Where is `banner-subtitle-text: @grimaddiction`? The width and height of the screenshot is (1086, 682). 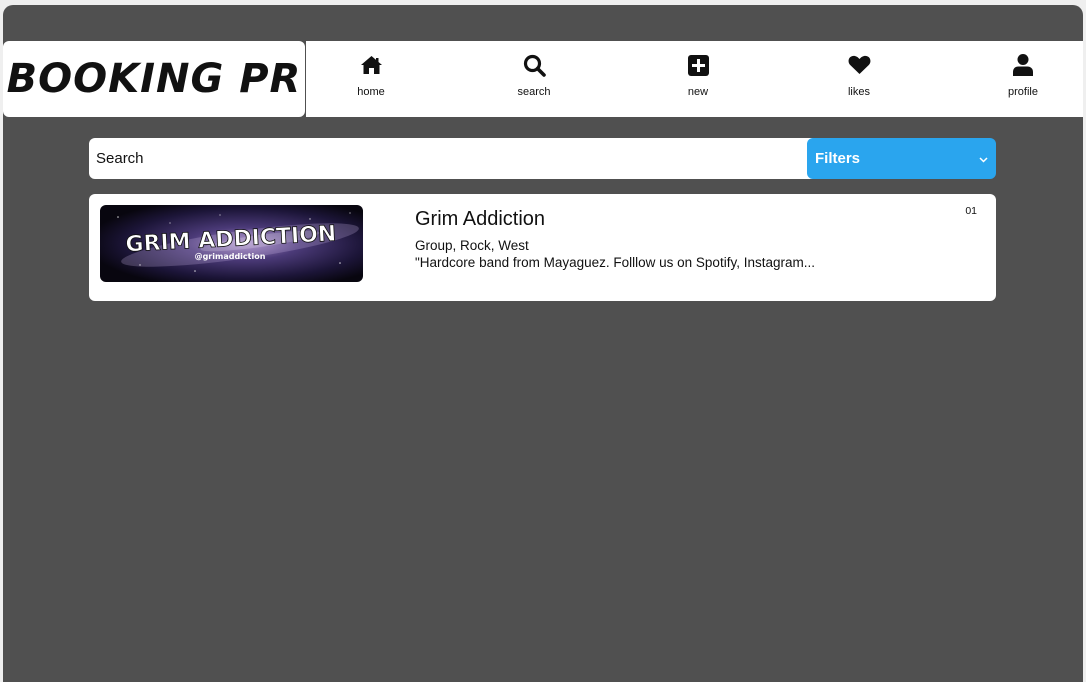 banner-subtitle-text: @grimaddiction is located at coordinates (230, 256).